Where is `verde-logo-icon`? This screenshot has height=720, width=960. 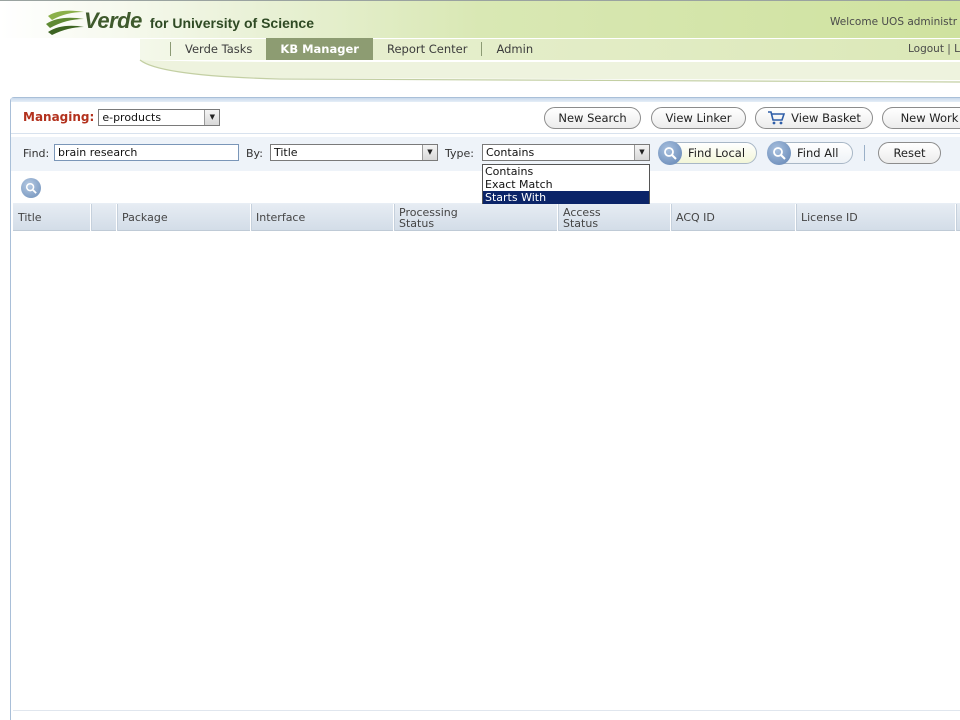
verde-logo-icon is located at coordinates (65, 22).